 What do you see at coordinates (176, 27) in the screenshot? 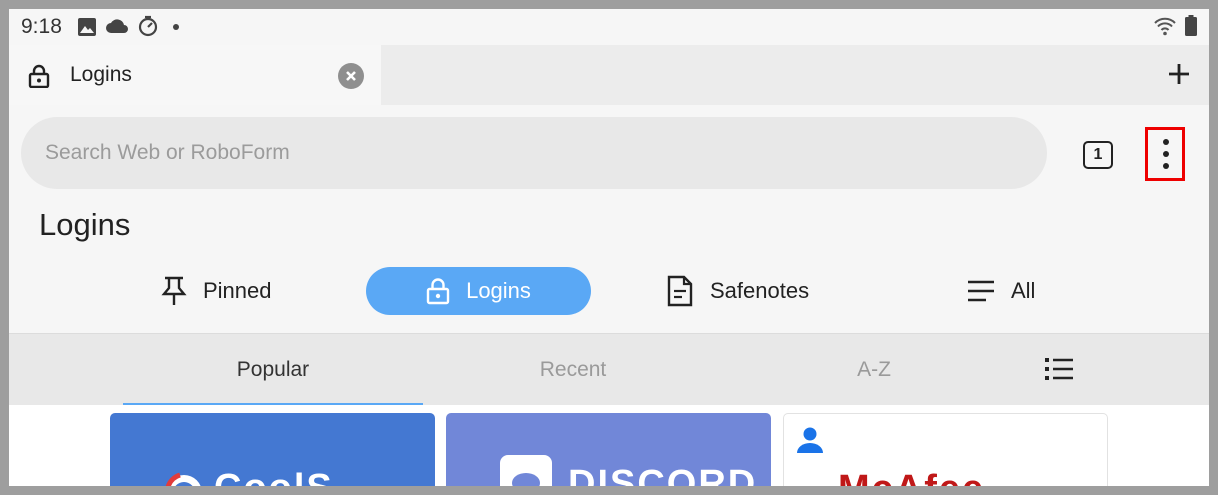
I see `dot-icon` at bounding box center [176, 27].